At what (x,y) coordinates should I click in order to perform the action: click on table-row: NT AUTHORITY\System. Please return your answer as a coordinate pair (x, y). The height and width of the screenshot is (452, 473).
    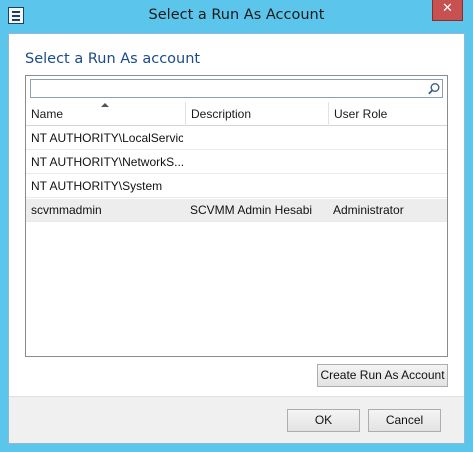
    Looking at the image, I should click on (236, 186).